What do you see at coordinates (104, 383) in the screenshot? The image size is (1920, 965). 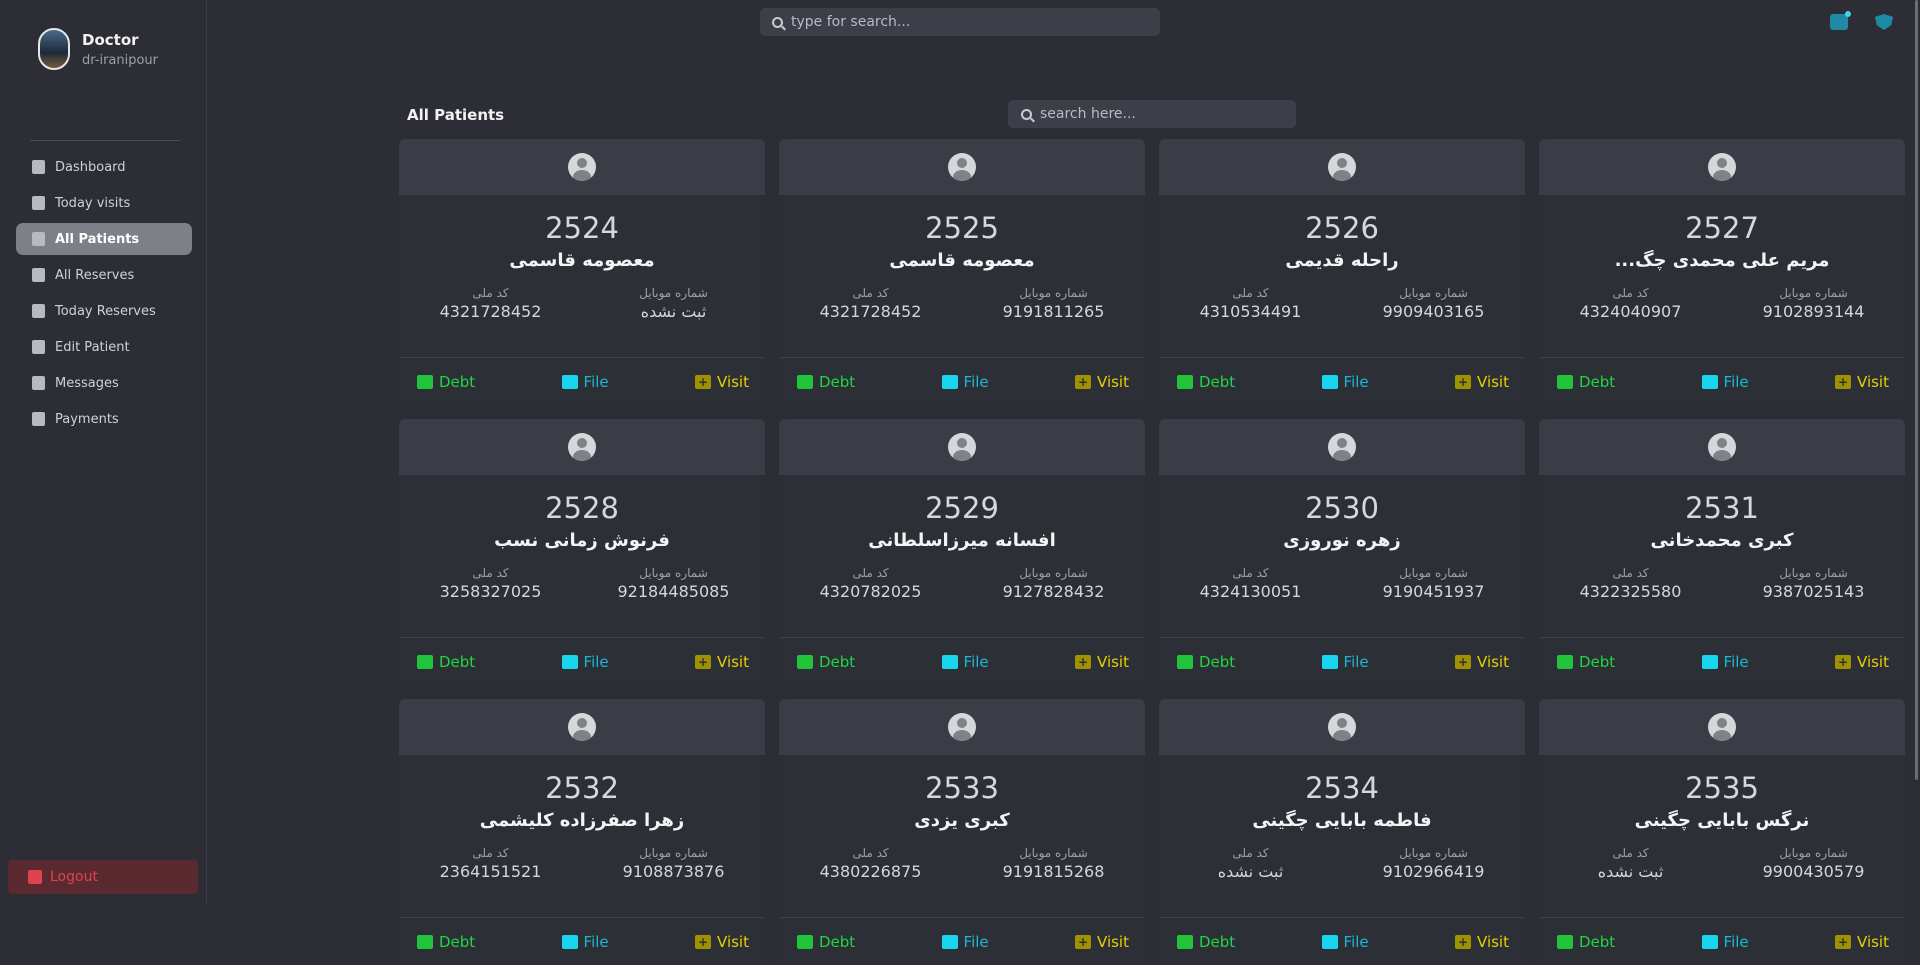 I see `sidebar-item-messages: Messages` at bounding box center [104, 383].